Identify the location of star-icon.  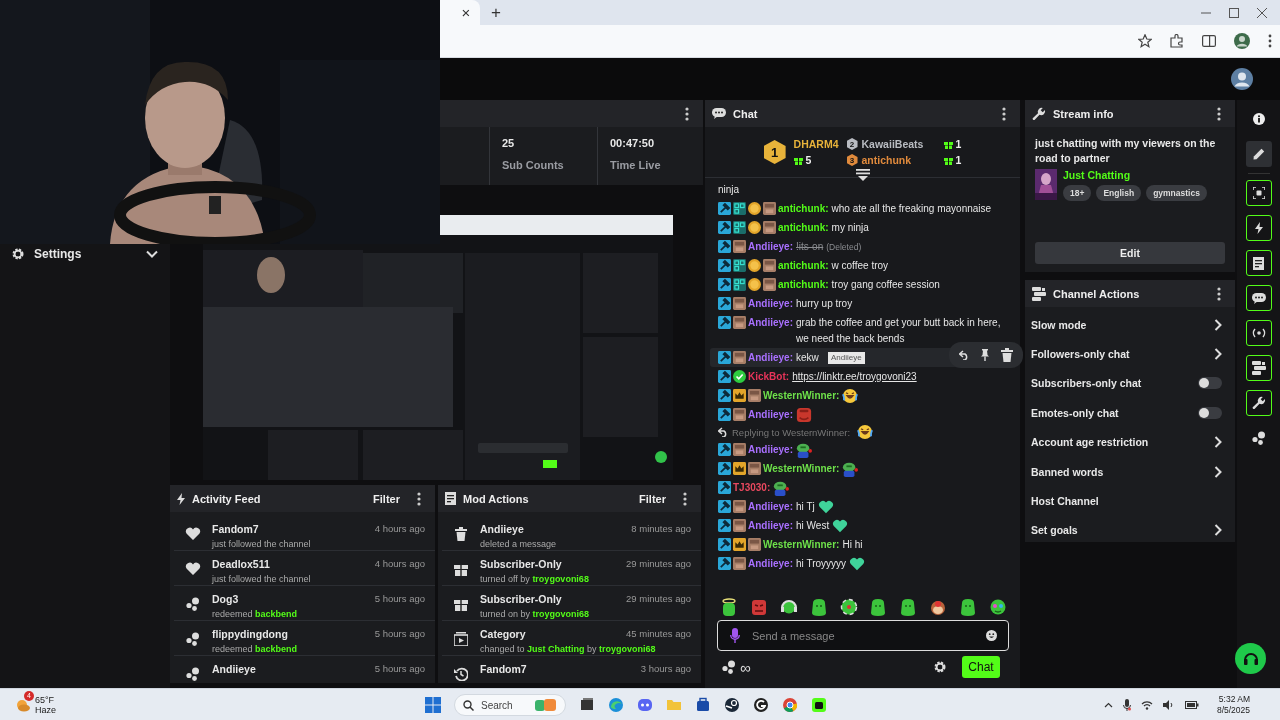
(1145, 41).